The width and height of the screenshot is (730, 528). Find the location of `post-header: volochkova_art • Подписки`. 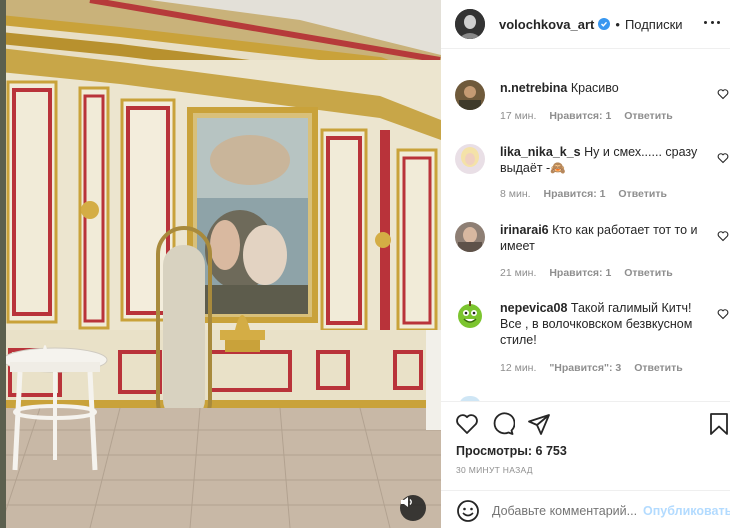

post-header: volochkova_art • Подписки is located at coordinates (585, 24).